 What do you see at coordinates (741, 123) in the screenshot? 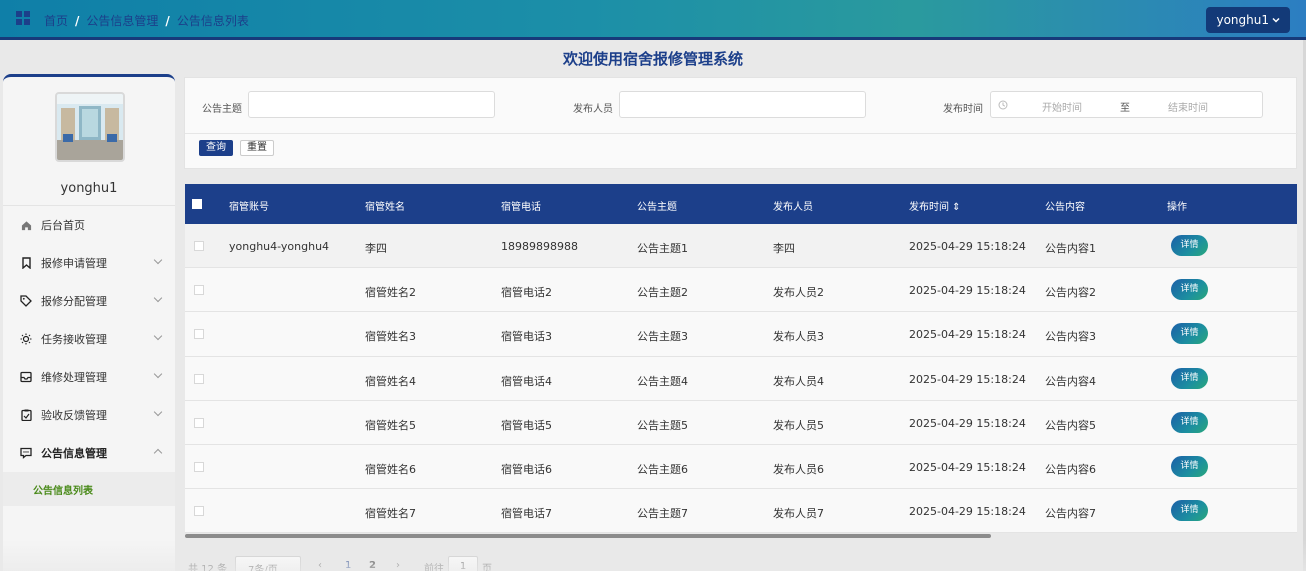
I see `search-panel: 公告主题 发布人员 发布时间 开始时间 至 结束时间 查询 重置` at bounding box center [741, 123].